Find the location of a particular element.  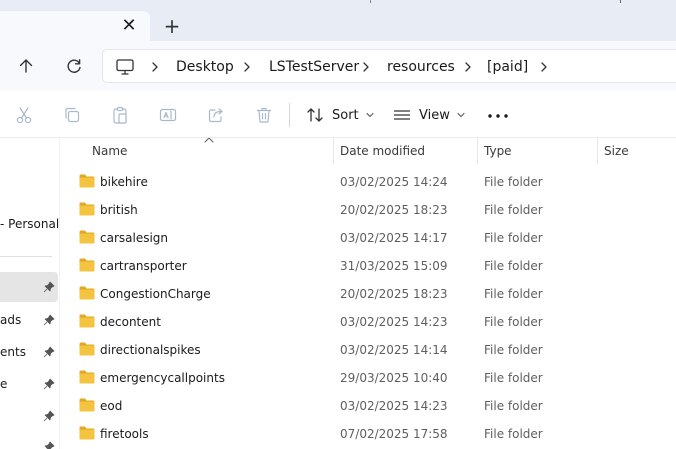

file-name: decontent is located at coordinates (130, 322).